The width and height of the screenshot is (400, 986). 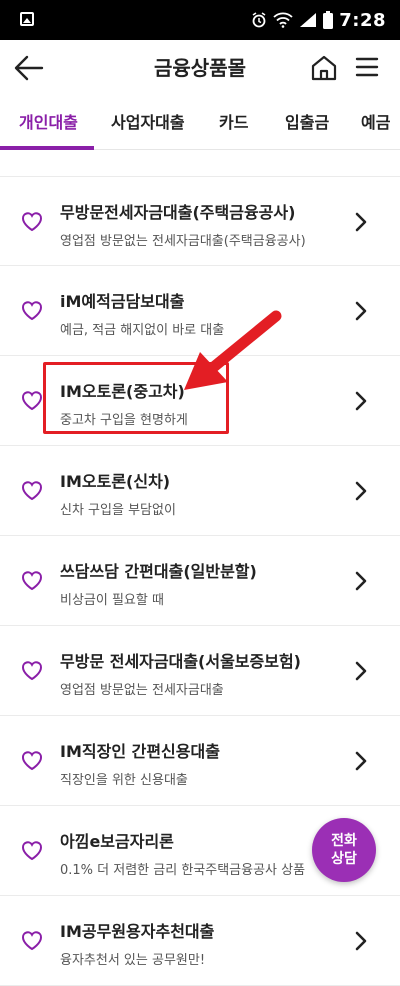 What do you see at coordinates (47, 148) in the screenshot?
I see `active-tab-indicator` at bounding box center [47, 148].